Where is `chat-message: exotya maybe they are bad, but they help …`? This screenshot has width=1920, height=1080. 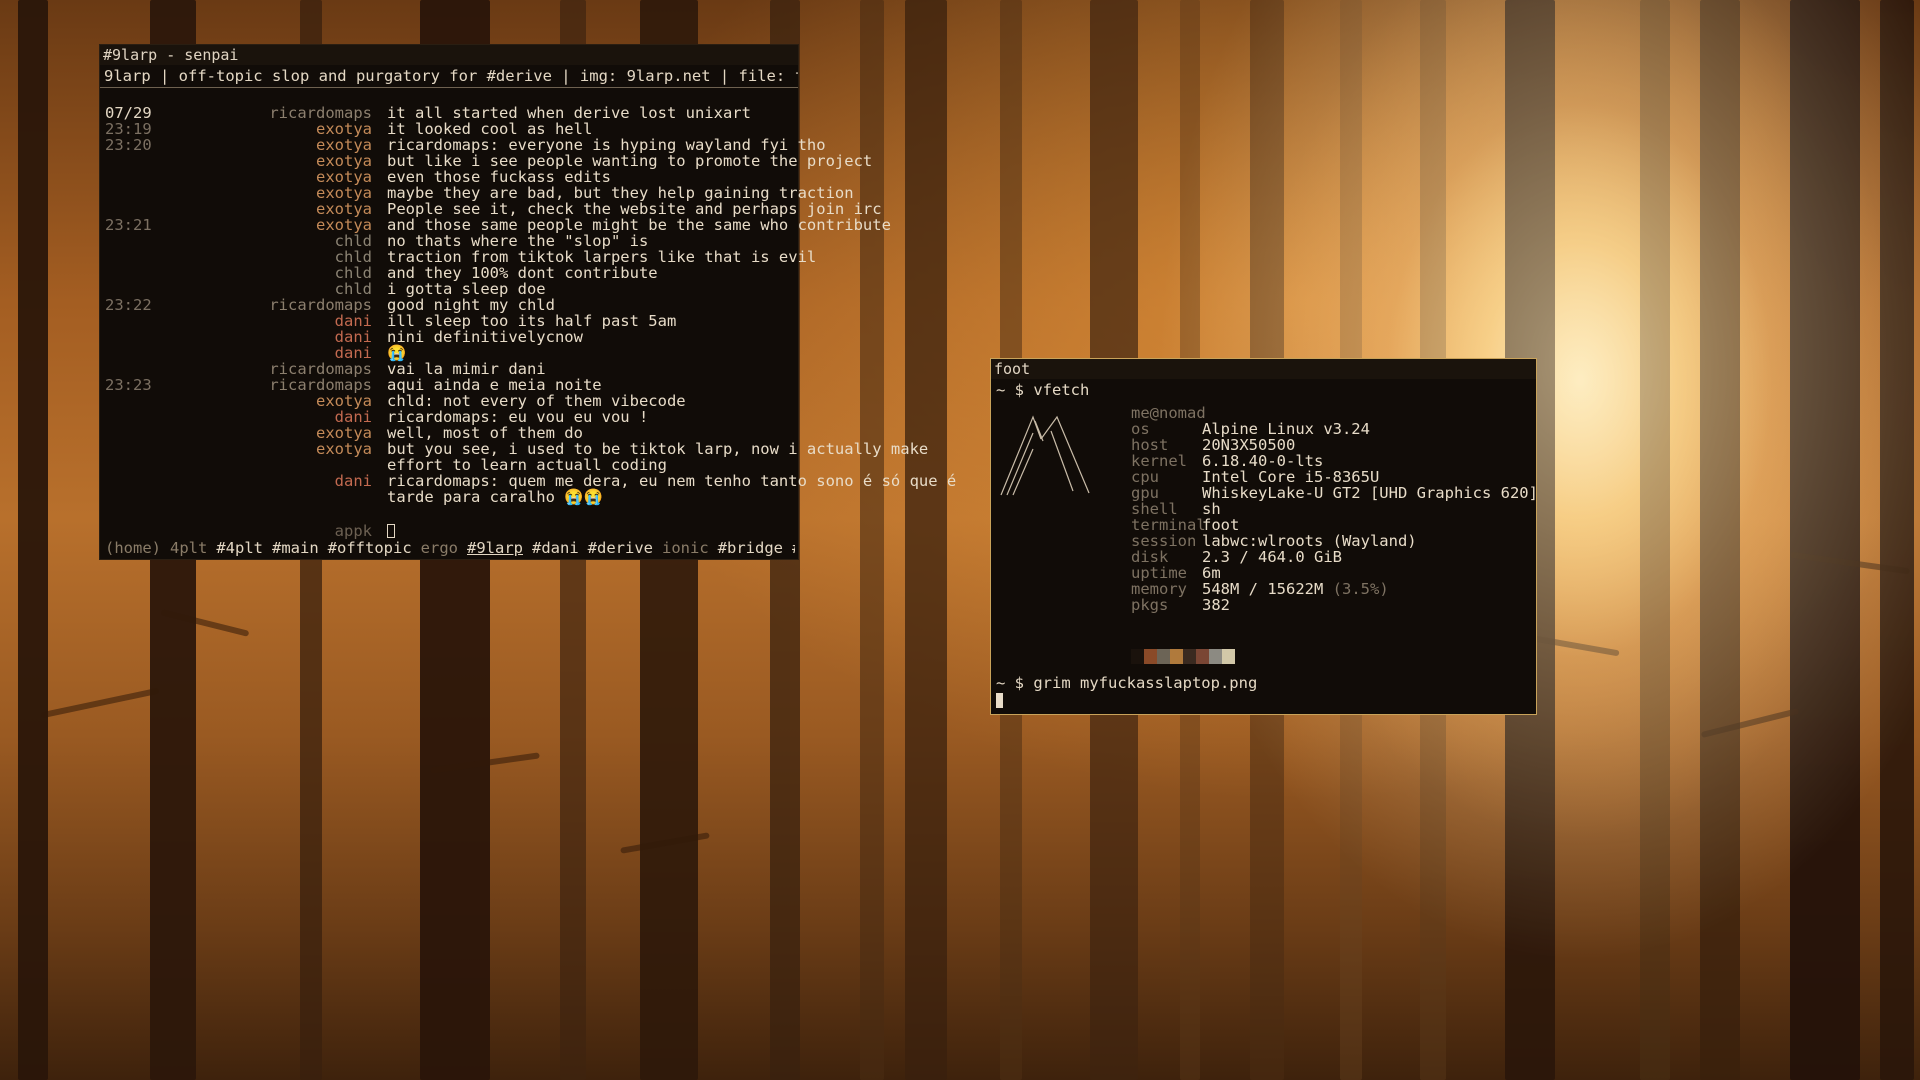 chat-message: exotya maybe they are bad, but they help … is located at coordinates (477, 193).